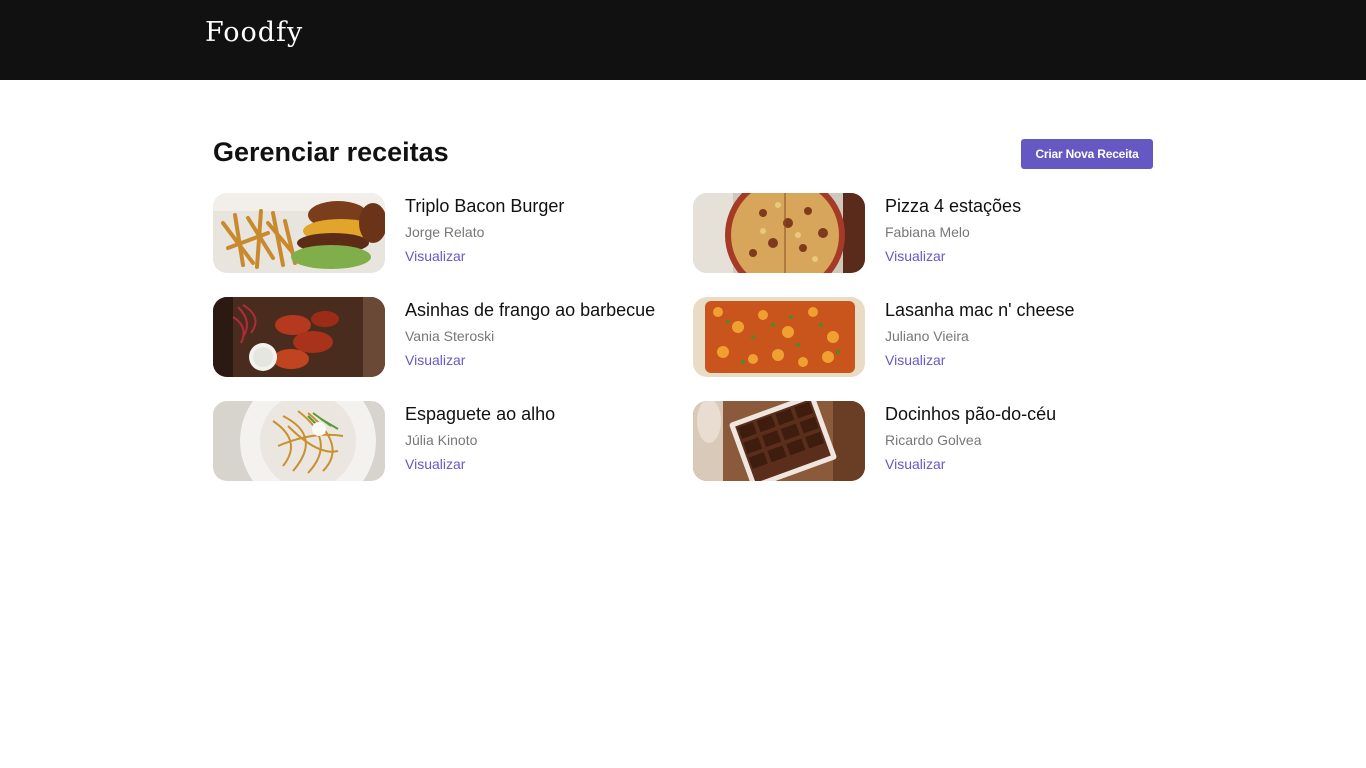 This screenshot has width=1366, height=768. Describe the element at coordinates (927, 336) in the screenshot. I see `recipe-author: Juliano Vieira` at that location.